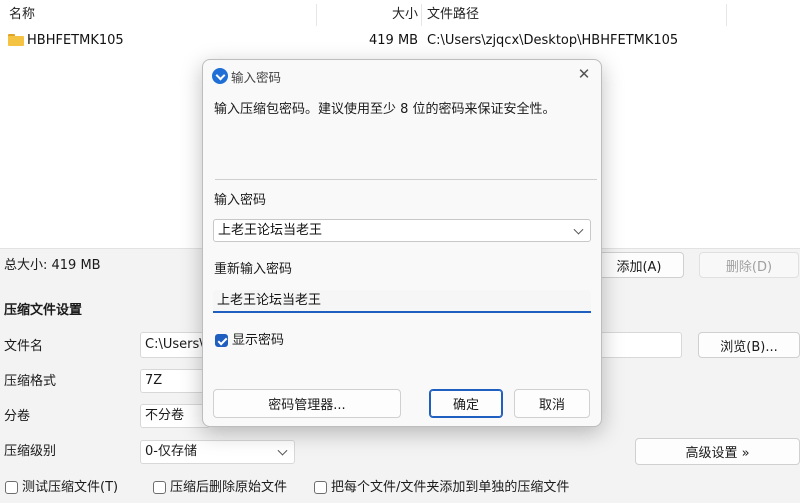 The image size is (800, 503). I want to click on reenter-password-input: 上老王论坛当老王, so click(402, 301).